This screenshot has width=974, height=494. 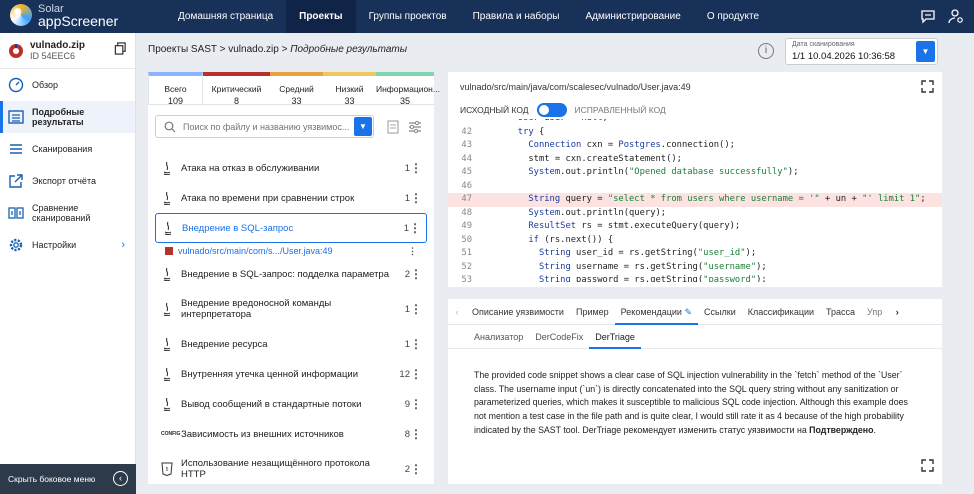 What do you see at coordinates (268, 127) in the screenshot?
I see `search-input` at bounding box center [268, 127].